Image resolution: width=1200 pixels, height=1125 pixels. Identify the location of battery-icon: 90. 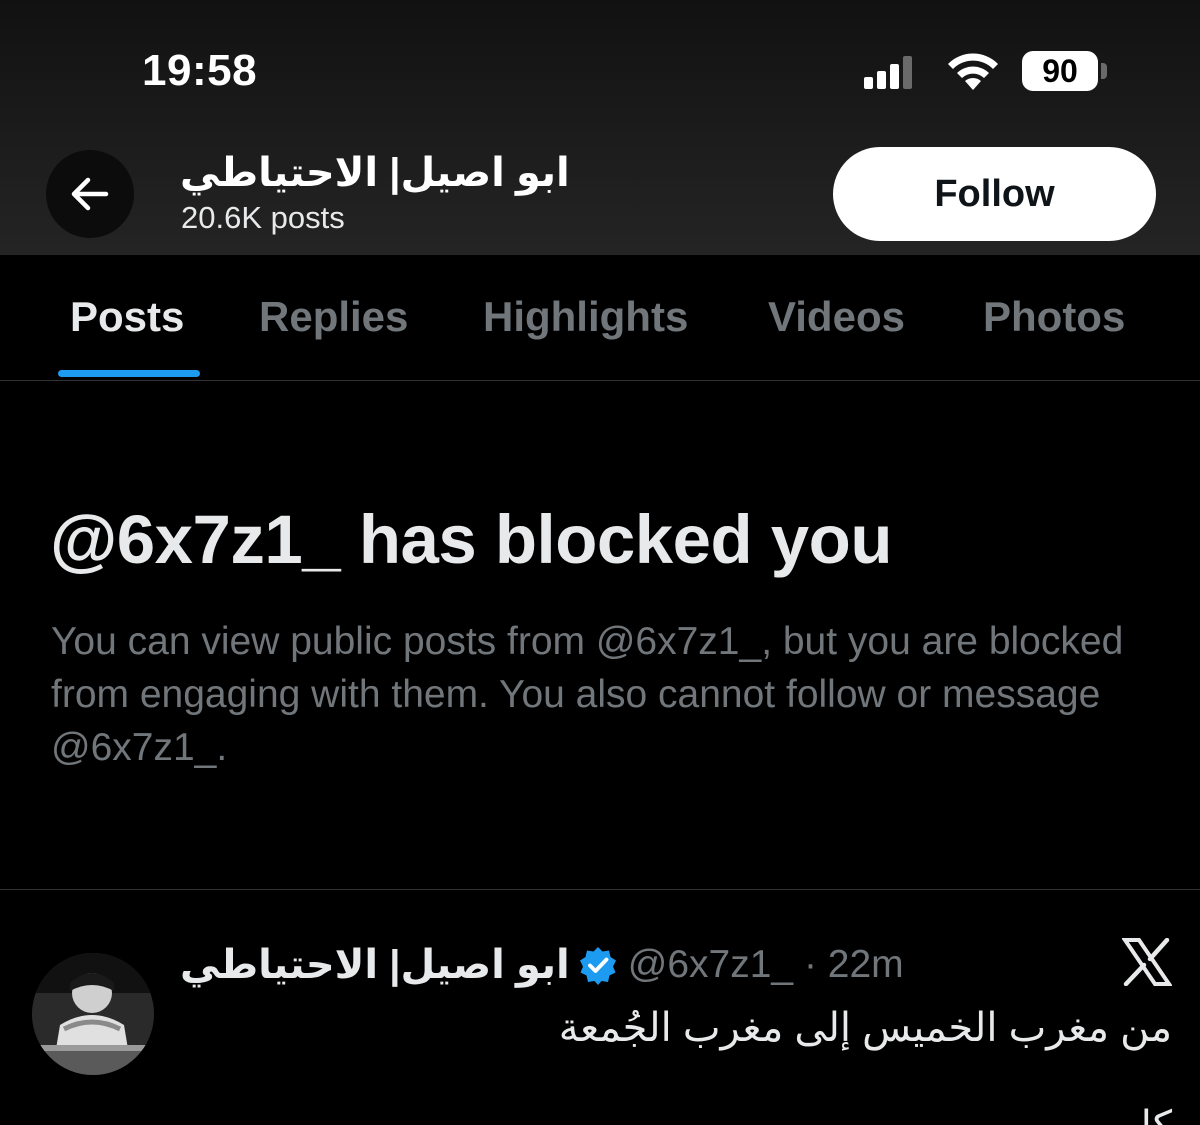
(1060, 71).